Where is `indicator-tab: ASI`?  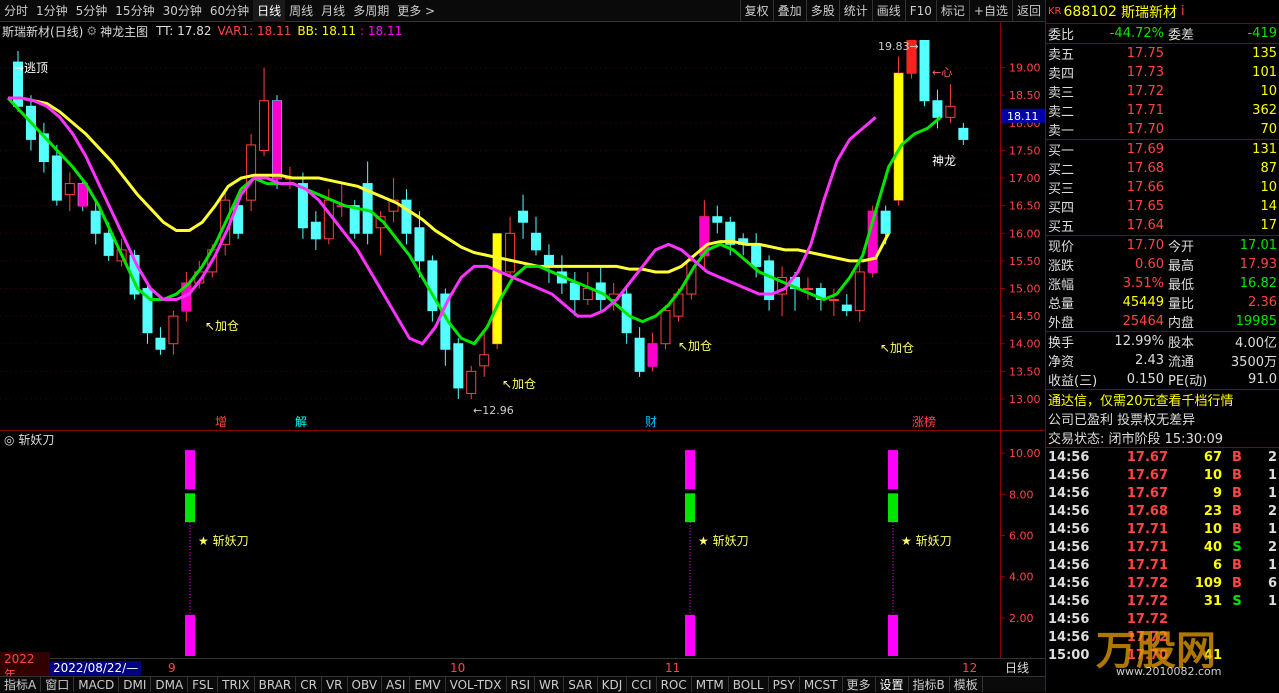 indicator-tab: ASI is located at coordinates (396, 684).